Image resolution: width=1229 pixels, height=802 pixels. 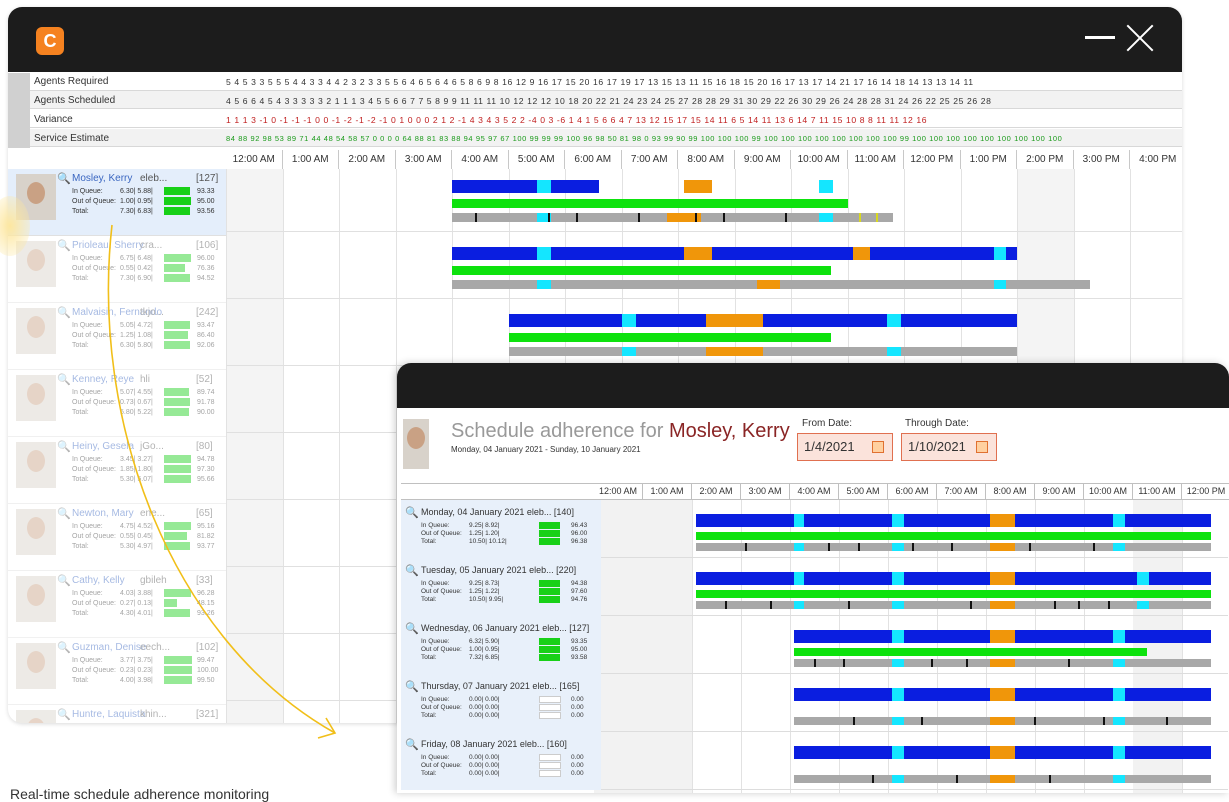 I want to click on hour-label: 11:00 AM, so click(x=1157, y=491).